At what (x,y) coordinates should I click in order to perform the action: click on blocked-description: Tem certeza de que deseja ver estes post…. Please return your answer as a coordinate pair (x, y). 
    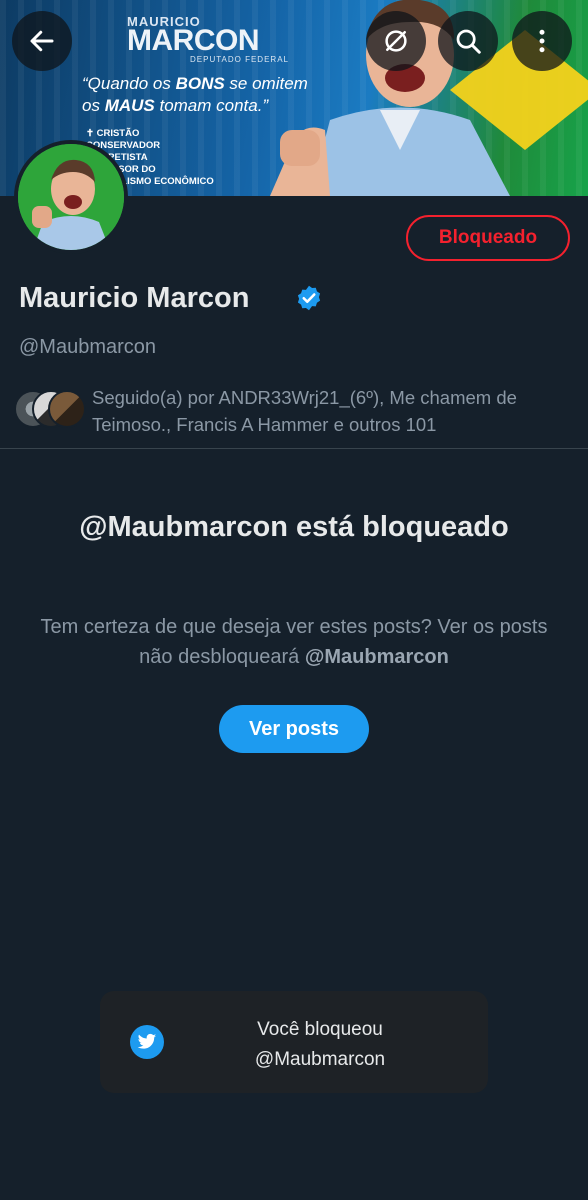
    Looking at the image, I should click on (294, 642).